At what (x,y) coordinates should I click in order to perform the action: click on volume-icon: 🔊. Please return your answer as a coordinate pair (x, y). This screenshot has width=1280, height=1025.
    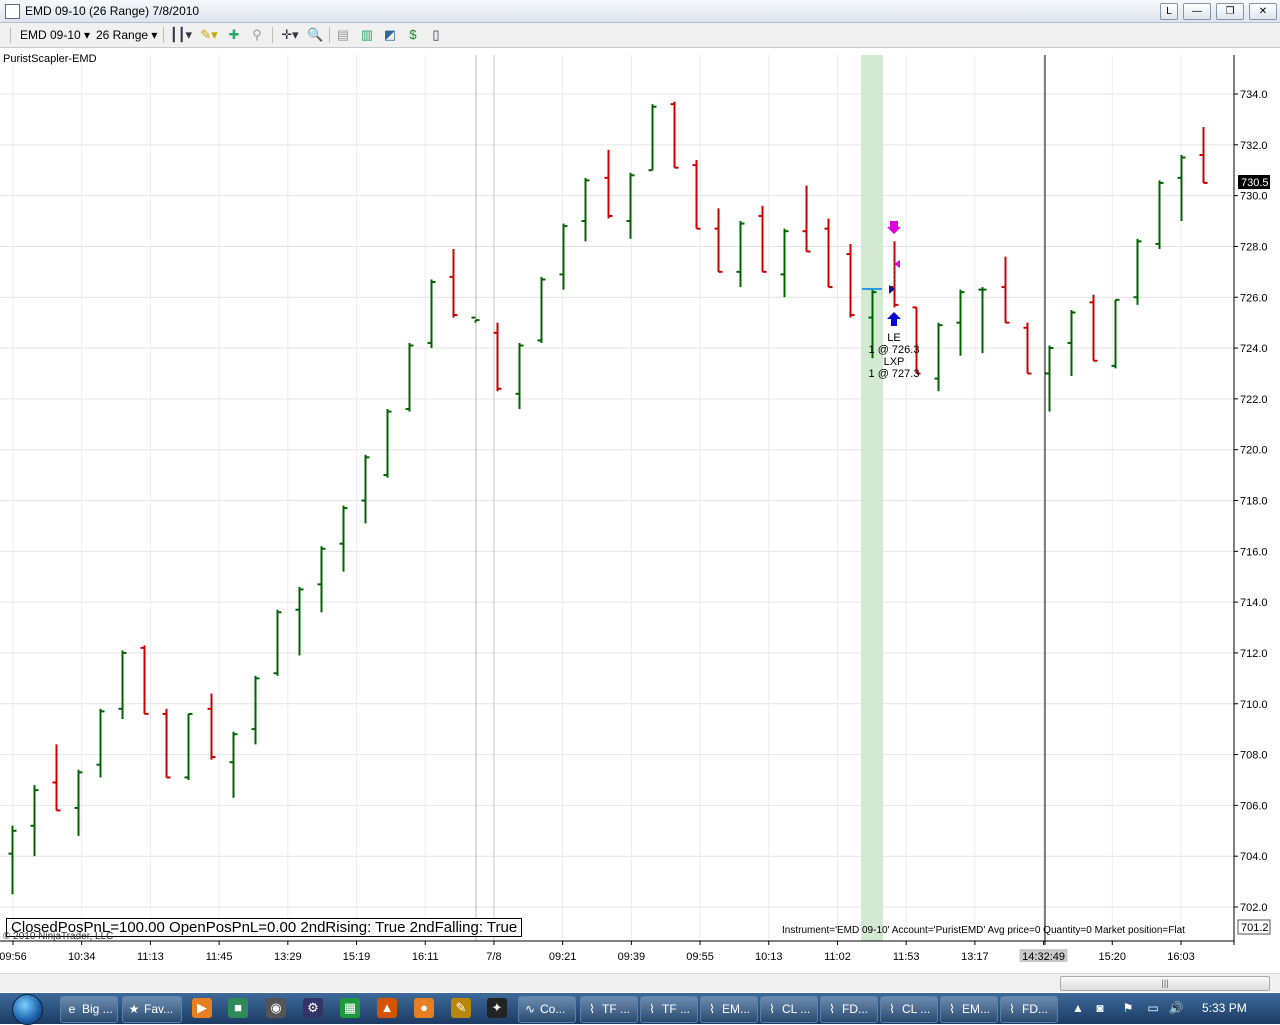
    Looking at the image, I should click on (1176, 1008).